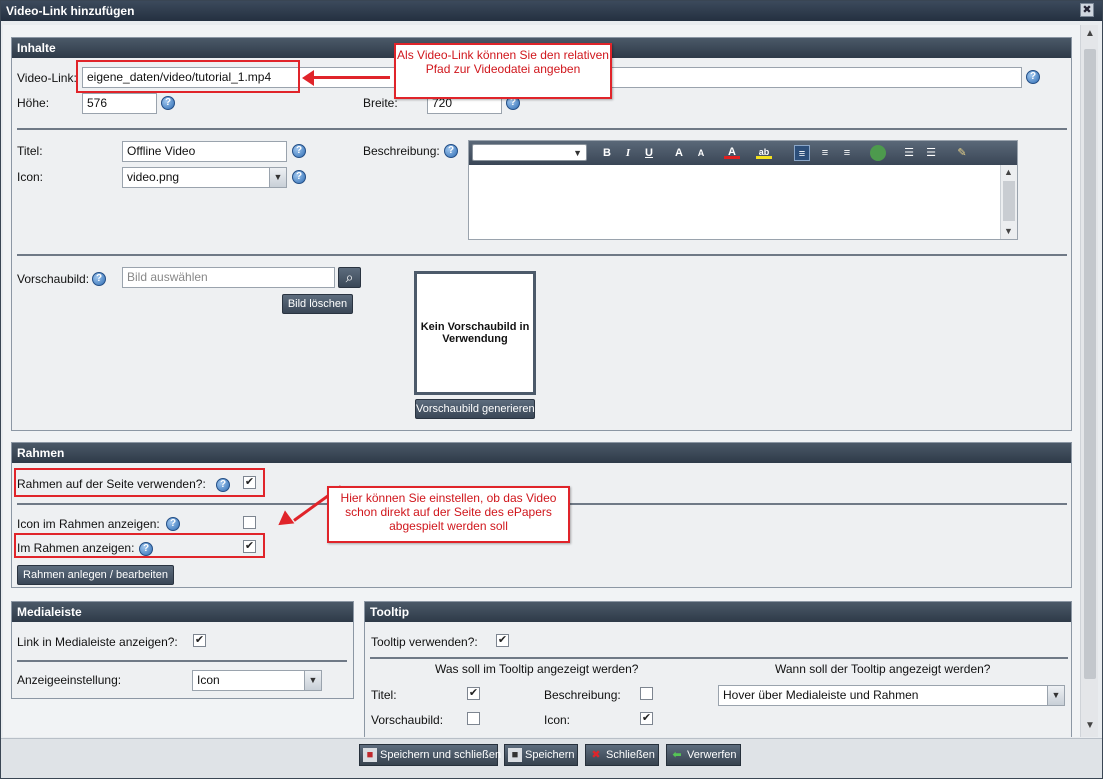 The width and height of the screenshot is (1103, 779). I want to click on close-x-icon: ✖, so click(596, 755).